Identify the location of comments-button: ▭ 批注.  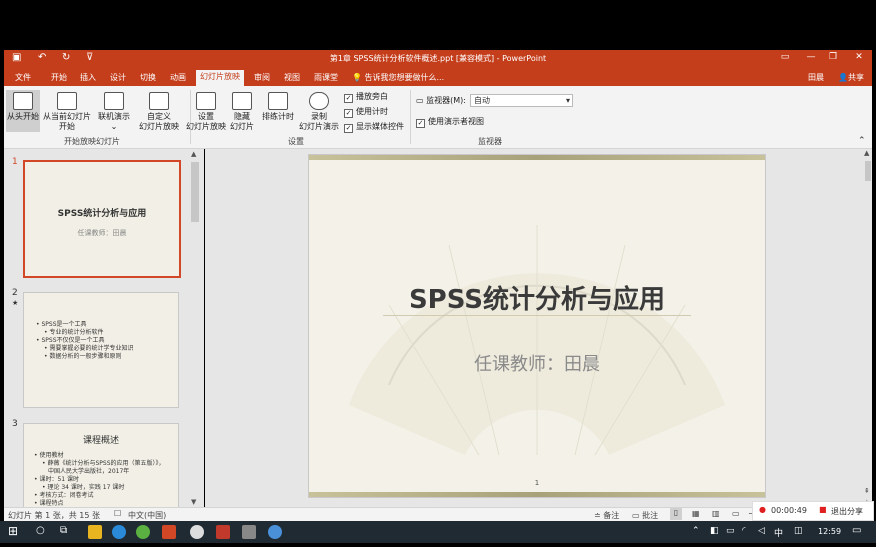
(645, 515).